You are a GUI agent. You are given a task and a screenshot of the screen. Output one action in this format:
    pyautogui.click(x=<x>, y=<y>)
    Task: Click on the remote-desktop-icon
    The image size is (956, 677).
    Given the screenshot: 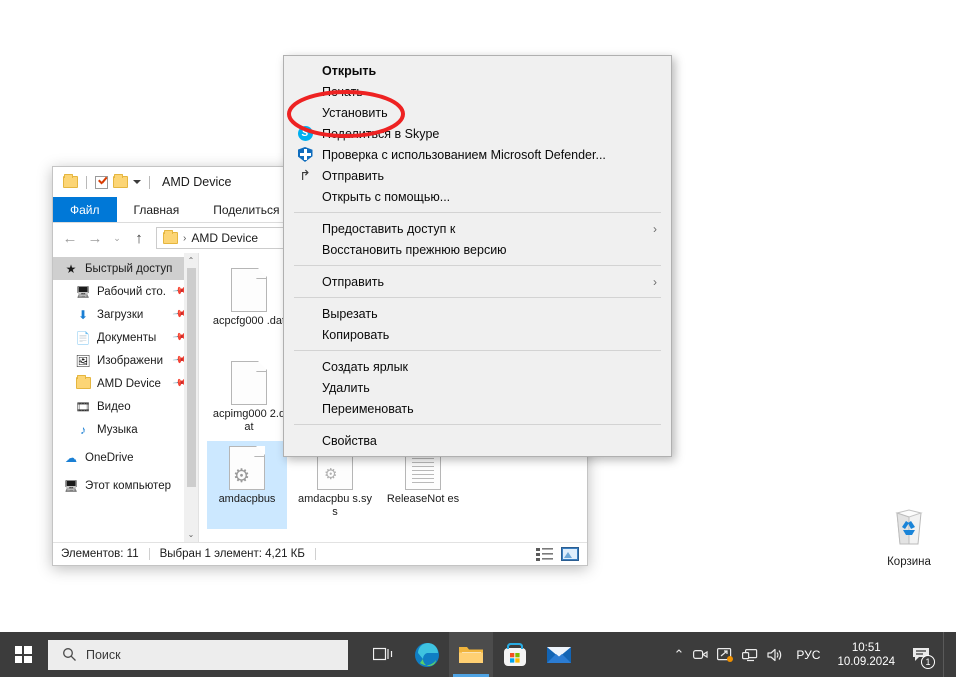 What is the action you would take?
    pyautogui.click(x=750, y=655)
    